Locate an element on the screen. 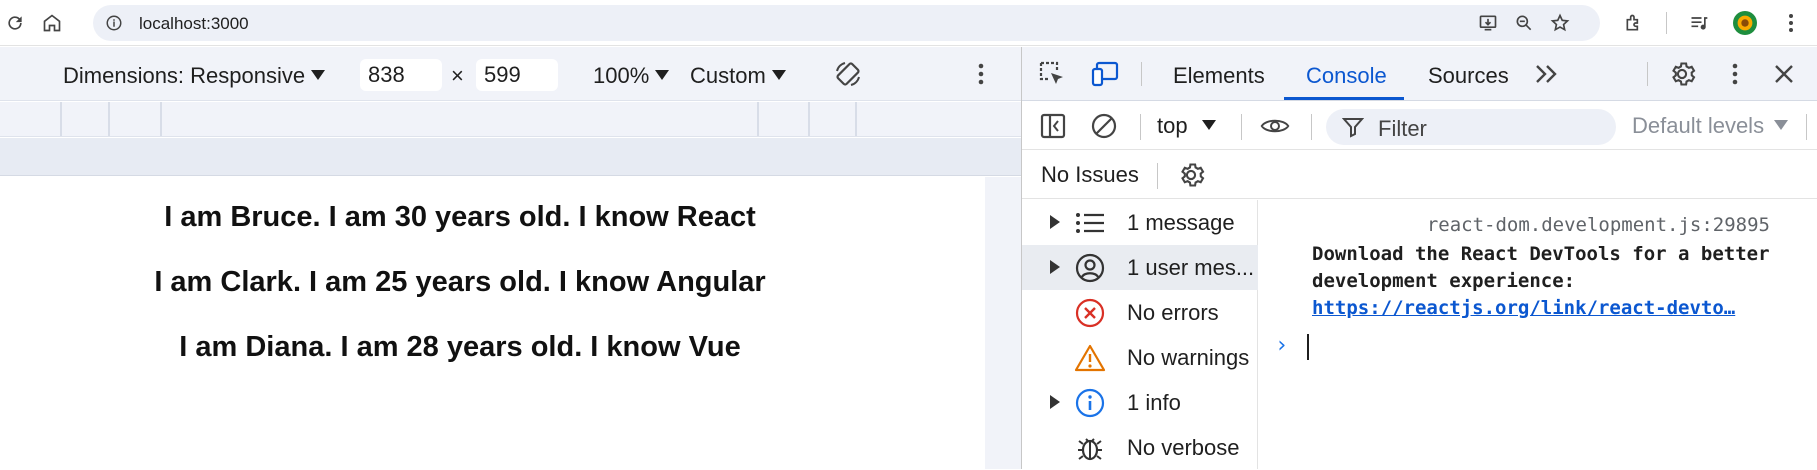  context-label: top is located at coordinates (1172, 125).